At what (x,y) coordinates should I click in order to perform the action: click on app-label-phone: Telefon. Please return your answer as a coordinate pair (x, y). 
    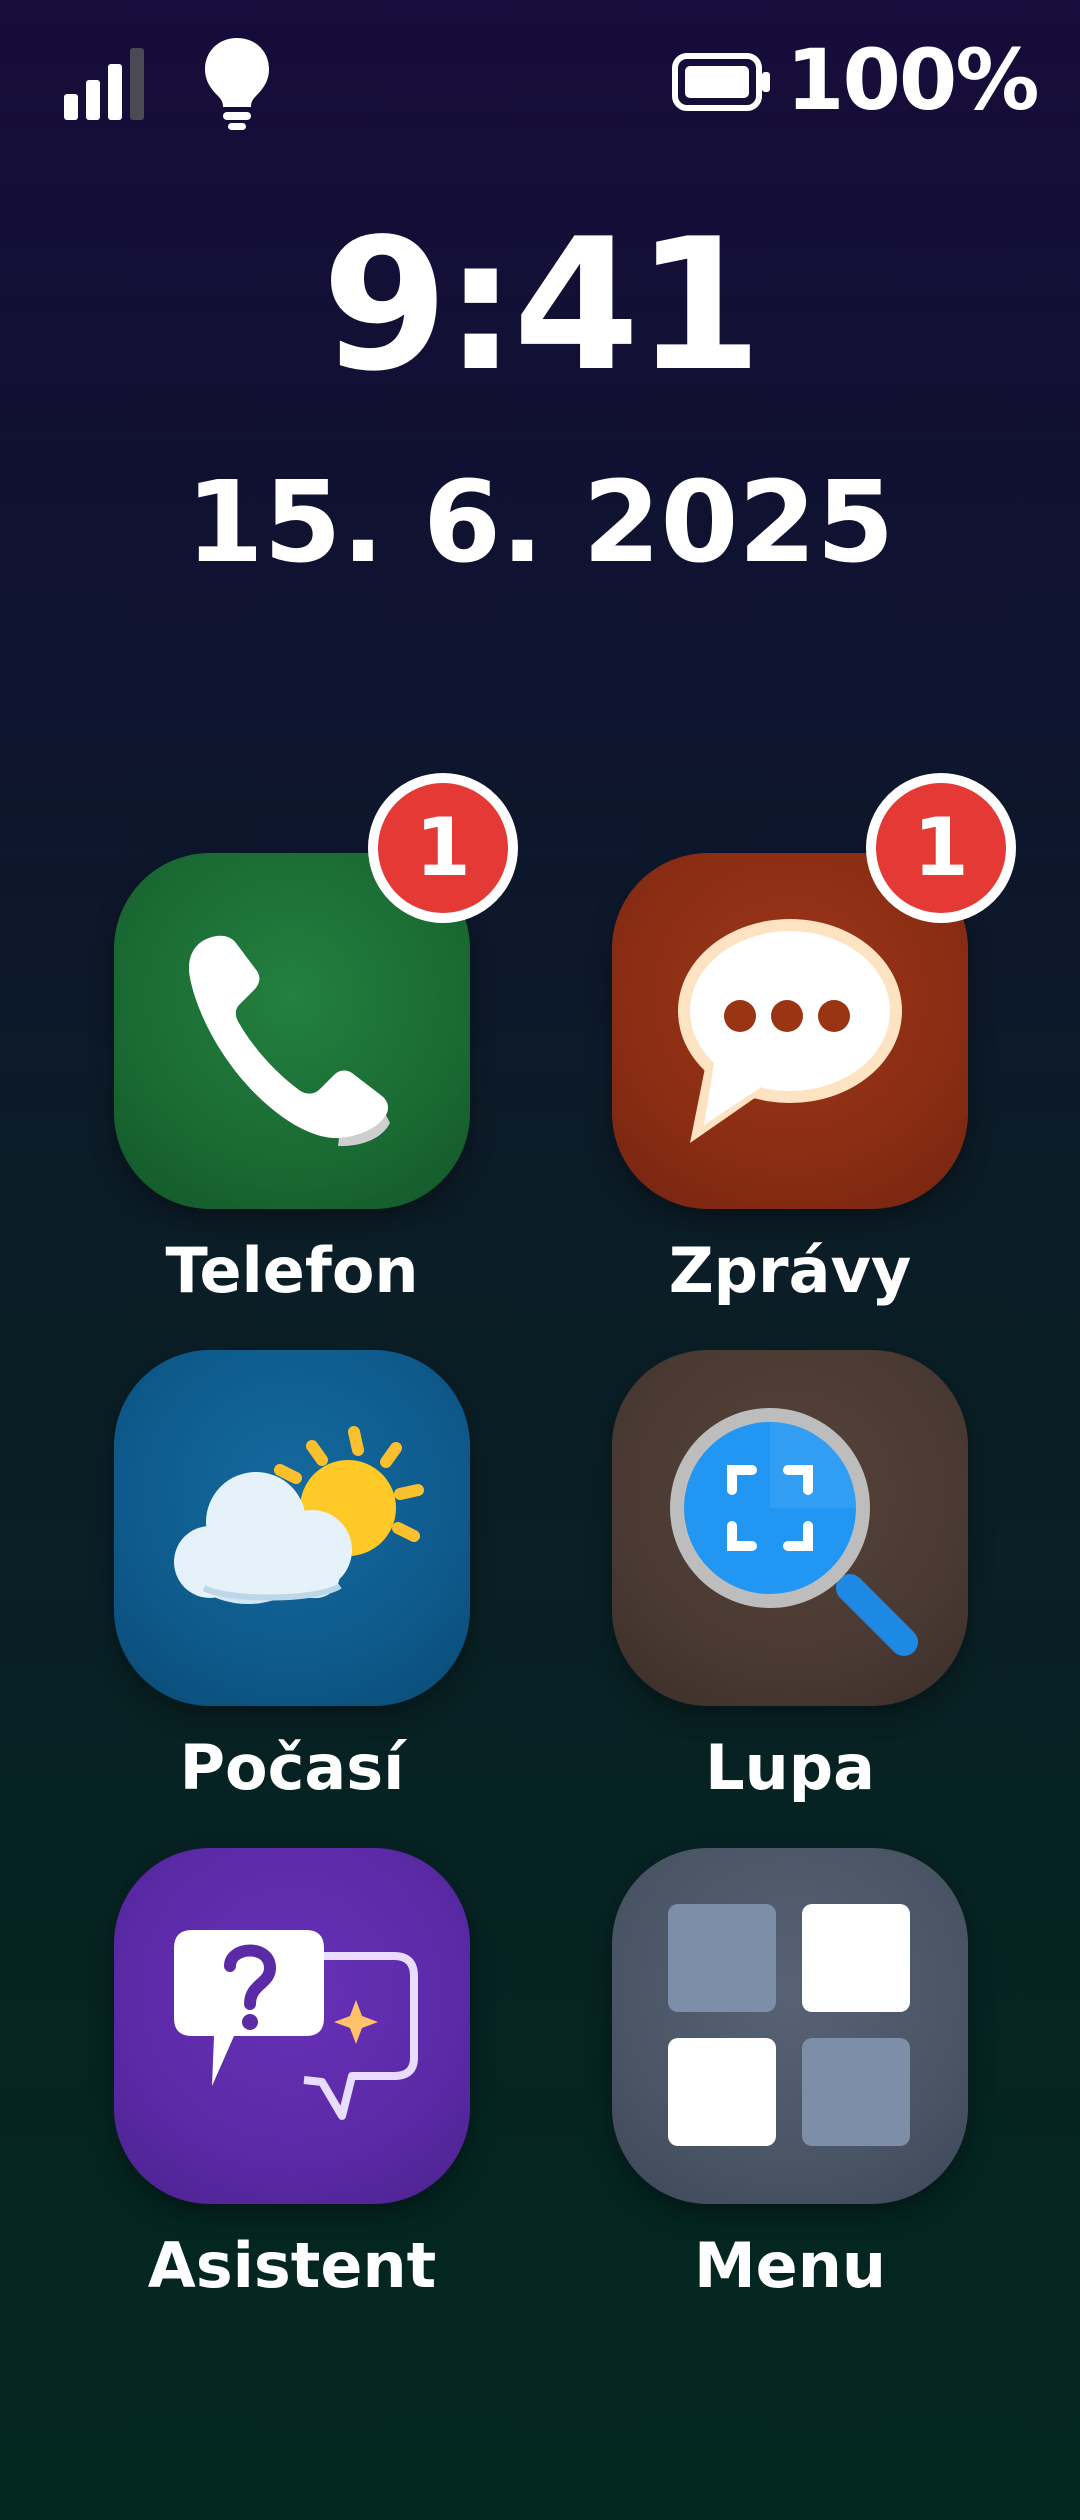
    Looking at the image, I should click on (292, 1270).